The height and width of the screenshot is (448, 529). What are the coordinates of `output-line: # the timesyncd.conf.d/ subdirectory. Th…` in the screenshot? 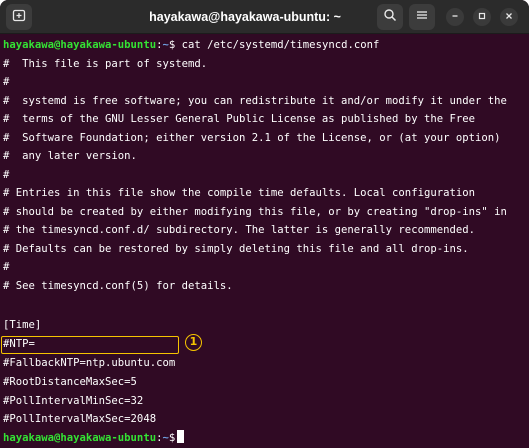 It's located at (239, 230).